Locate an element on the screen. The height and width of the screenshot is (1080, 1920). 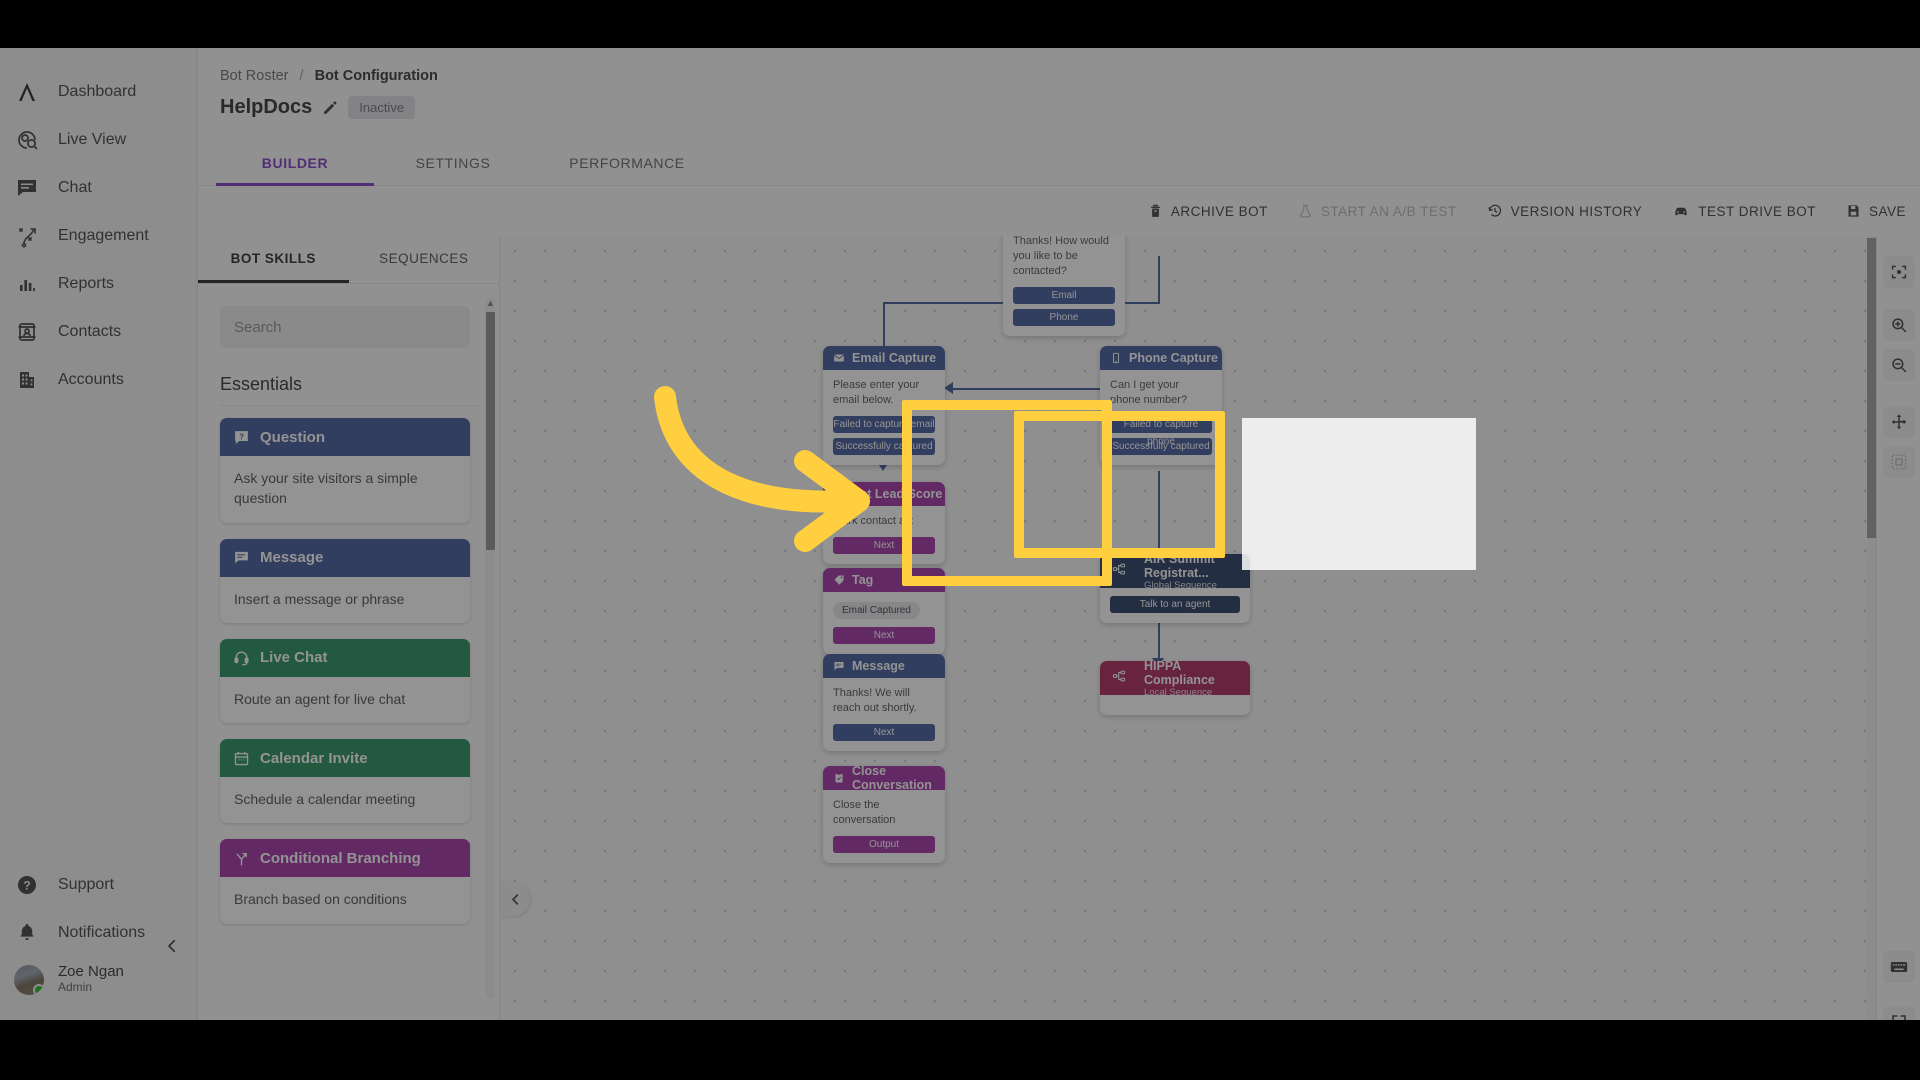
keyboard-icon is located at coordinates (1899, 967).